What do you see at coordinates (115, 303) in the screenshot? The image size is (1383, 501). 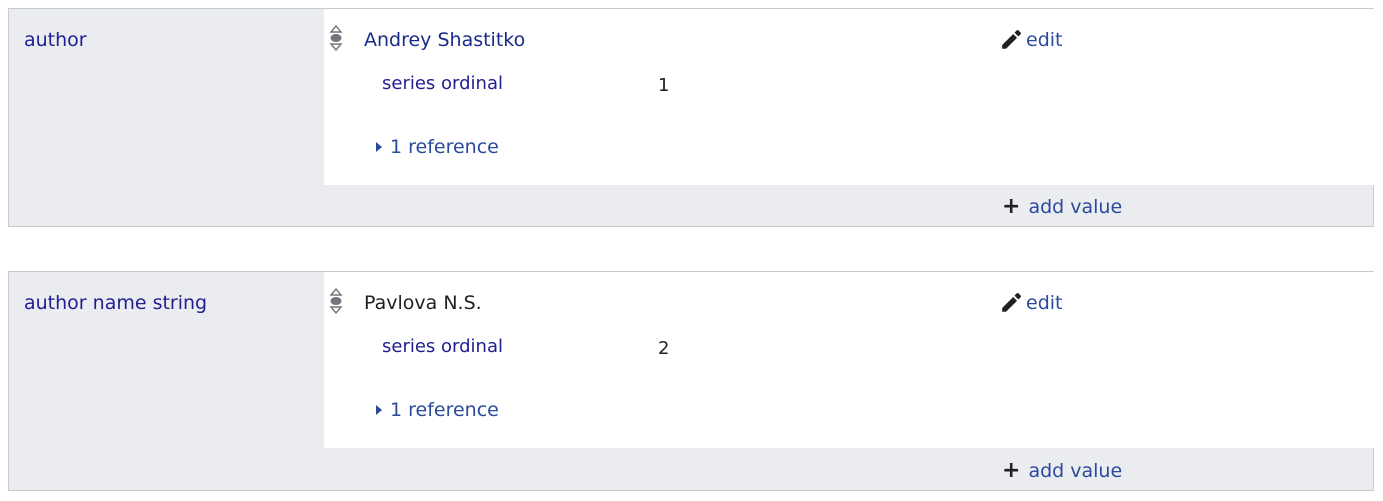 I see `property-label: author name string` at bounding box center [115, 303].